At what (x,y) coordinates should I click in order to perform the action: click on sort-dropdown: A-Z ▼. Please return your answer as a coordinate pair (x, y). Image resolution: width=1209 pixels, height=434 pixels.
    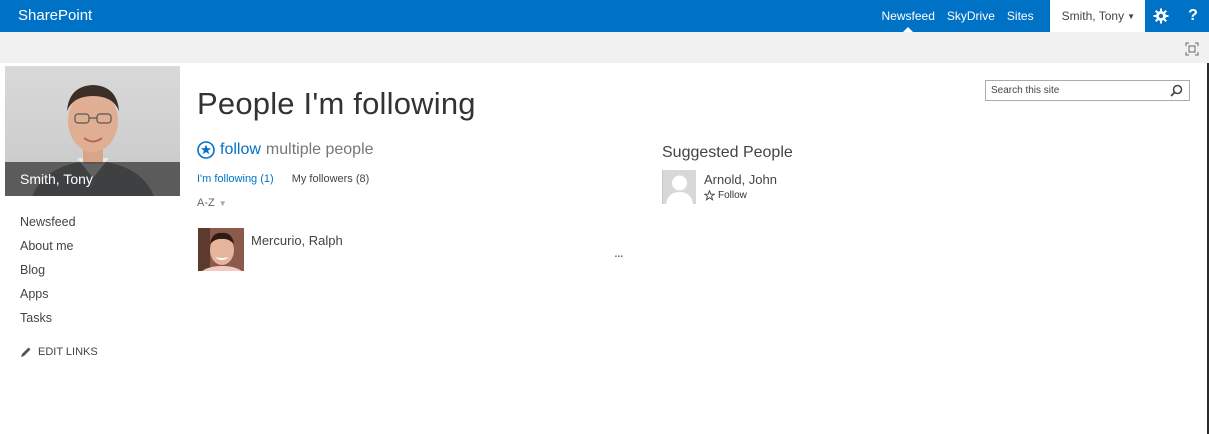
    Looking at the image, I should click on (212, 203).